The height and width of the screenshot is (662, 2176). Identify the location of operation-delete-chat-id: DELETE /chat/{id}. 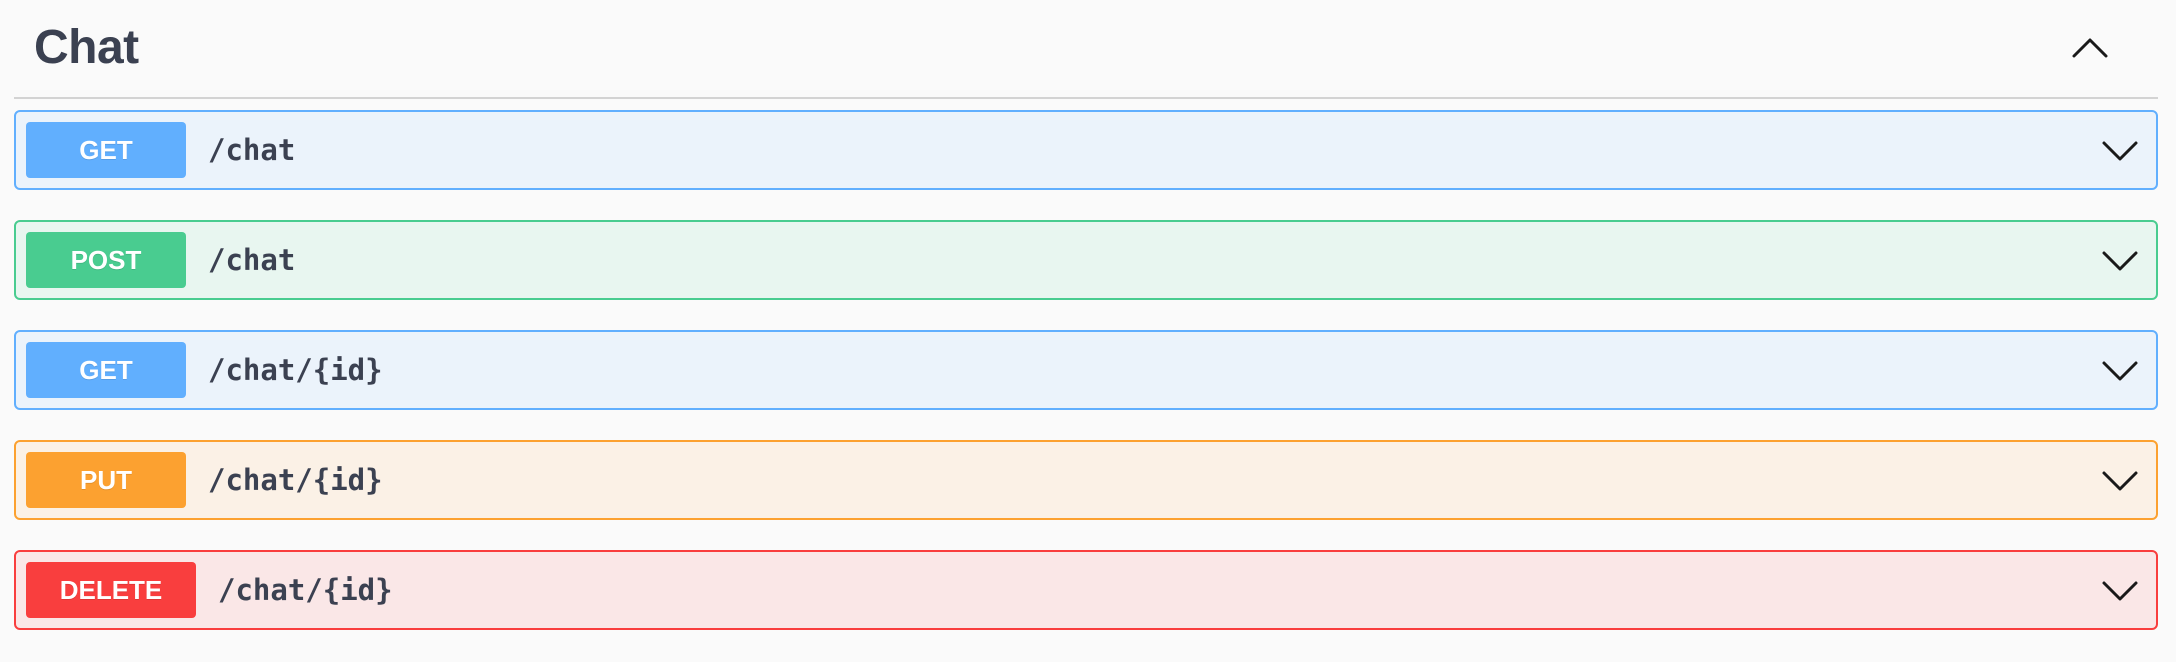
(1086, 590).